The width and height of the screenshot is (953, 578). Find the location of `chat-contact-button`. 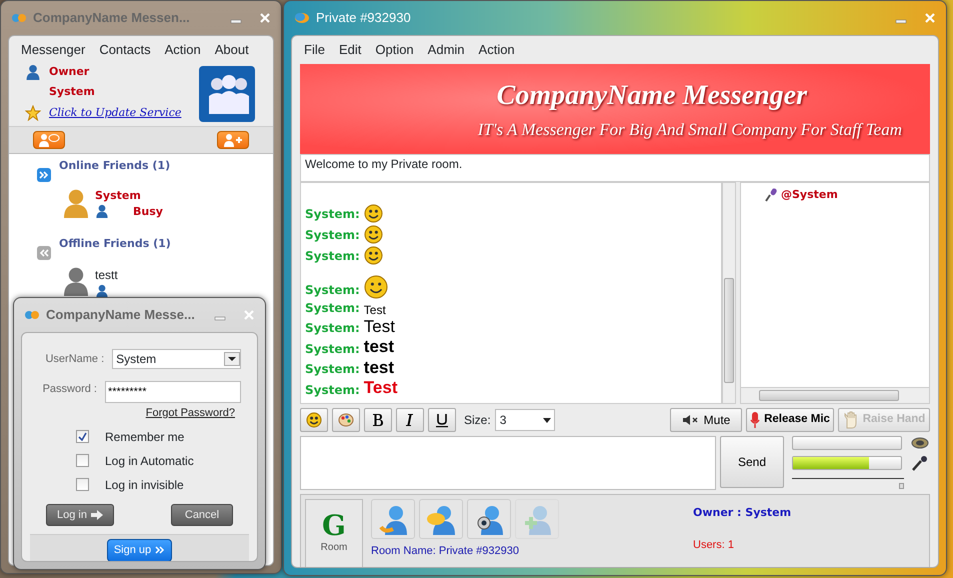

chat-contact-button is located at coordinates (49, 139).